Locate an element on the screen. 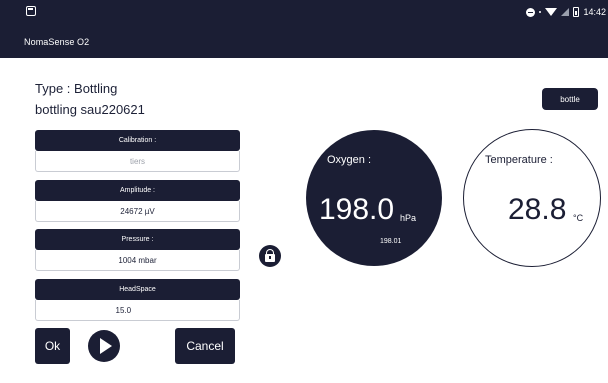  app-bar: NomaSense O2 is located at coordinates (304, 43).